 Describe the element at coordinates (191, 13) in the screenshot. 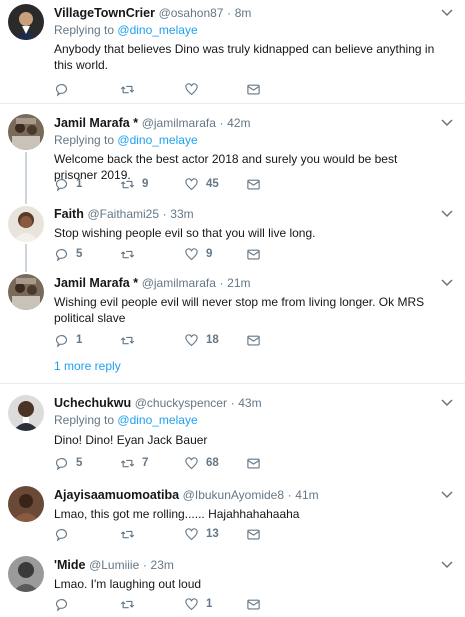

I see `user-handle: @osahon87` at that location.